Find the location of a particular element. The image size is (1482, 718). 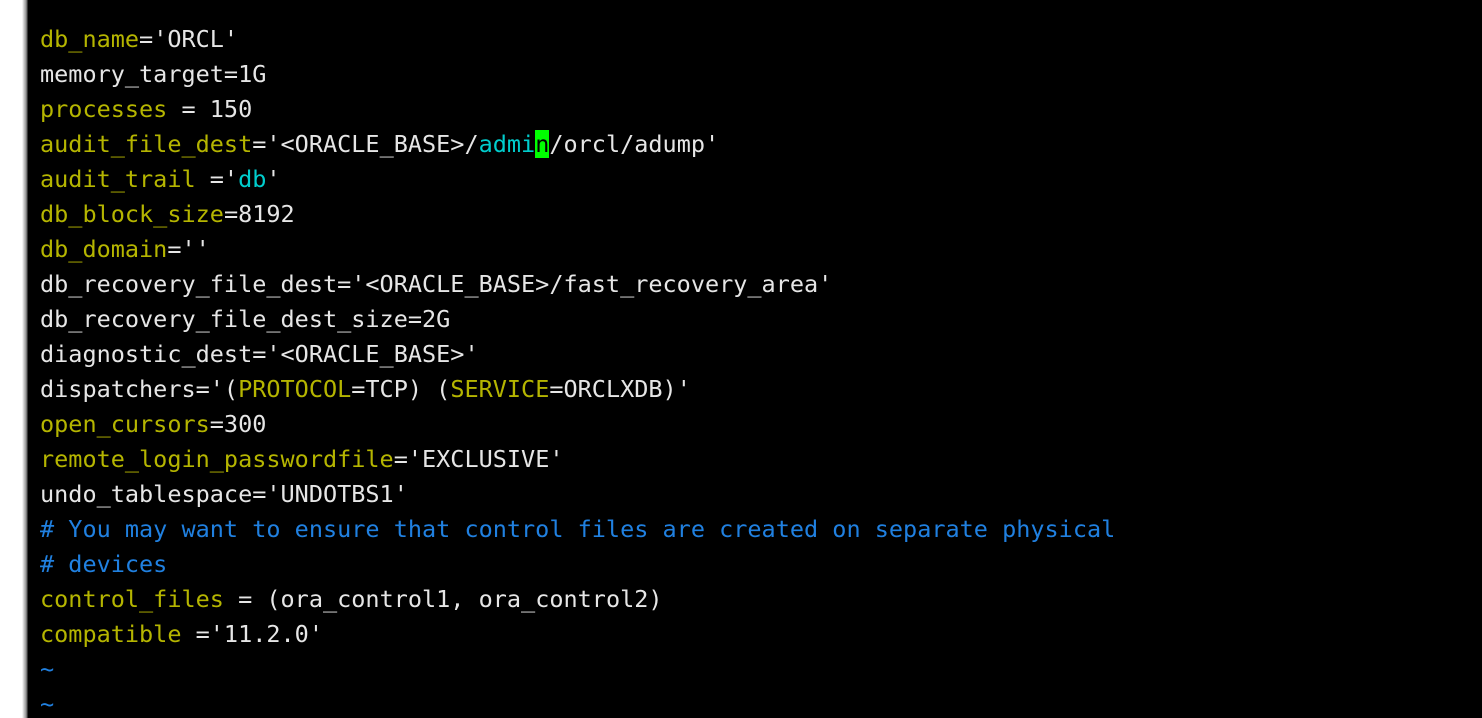

line-remote-login-passwordfile: remote_login_passwordfile='EXCLUSIVE' is located at coordinates (761, 459).